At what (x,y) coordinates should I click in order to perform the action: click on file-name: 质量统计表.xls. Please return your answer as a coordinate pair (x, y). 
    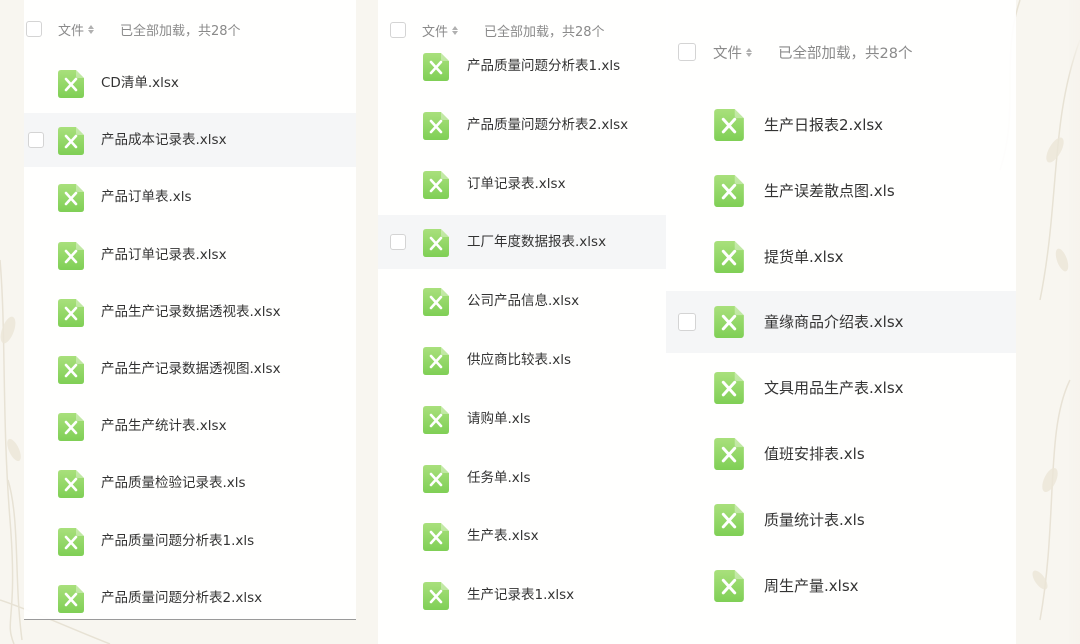
    Looking at the image, I should click on (814, 520).